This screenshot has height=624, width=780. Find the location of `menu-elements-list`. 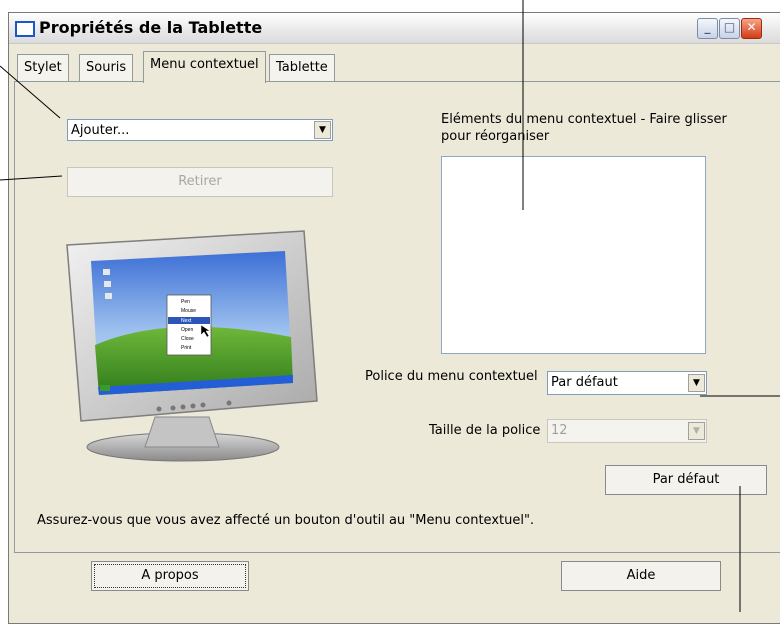

menu-elements-list is located at coordinates (573, 255).